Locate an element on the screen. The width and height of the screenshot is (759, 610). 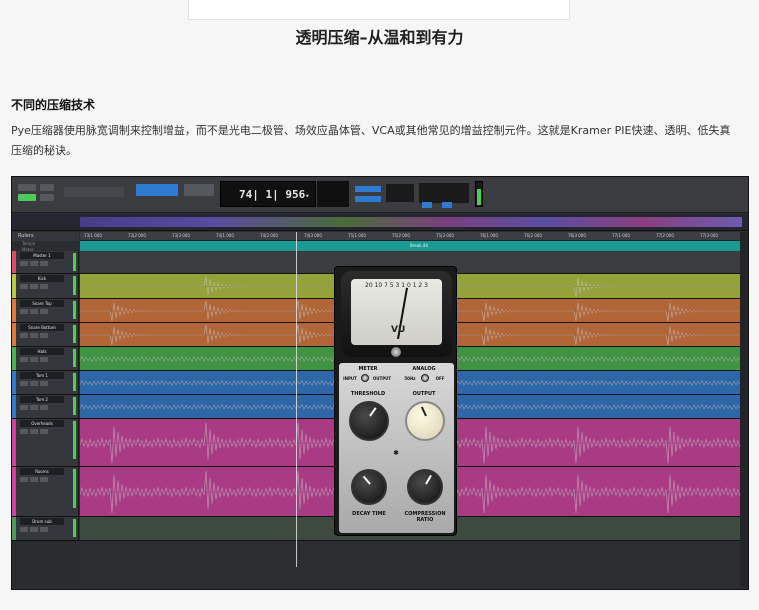
track-header: Tom 1 is located at coordinates (45, 382).